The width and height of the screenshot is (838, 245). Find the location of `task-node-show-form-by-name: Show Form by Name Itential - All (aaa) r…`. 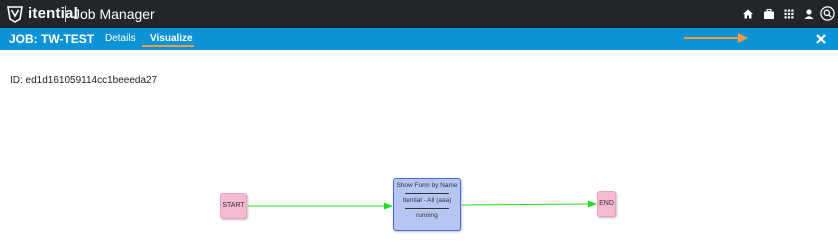

task-node-show-form-by-name: Show Form by Name Itential - All (aaa) r… is located at coordinates (427, 204).